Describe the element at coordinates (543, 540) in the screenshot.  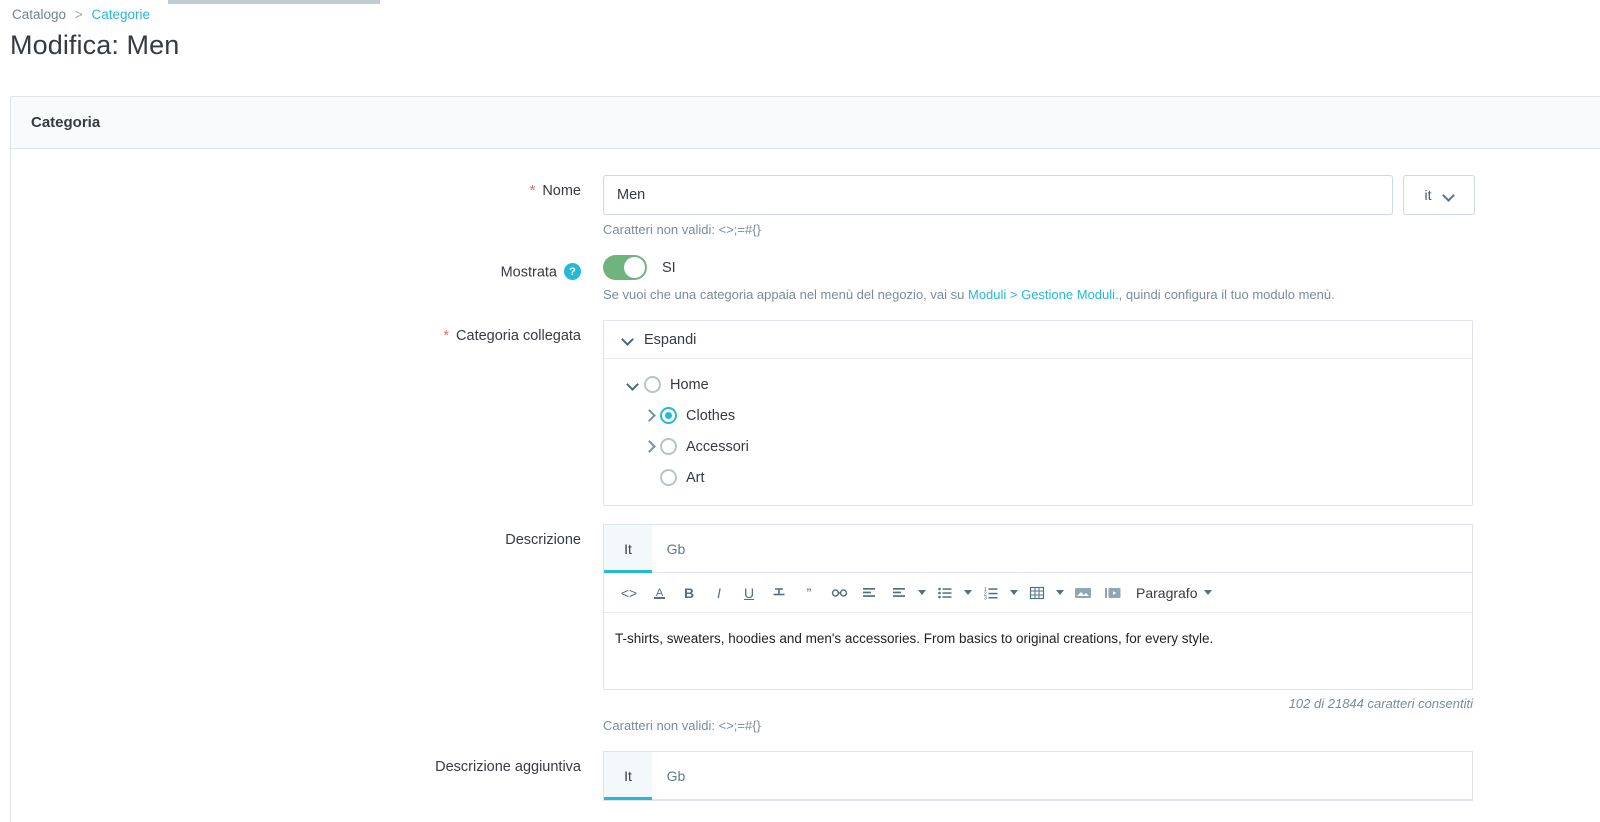
I see `description-label-text: Descrizione` at that location.